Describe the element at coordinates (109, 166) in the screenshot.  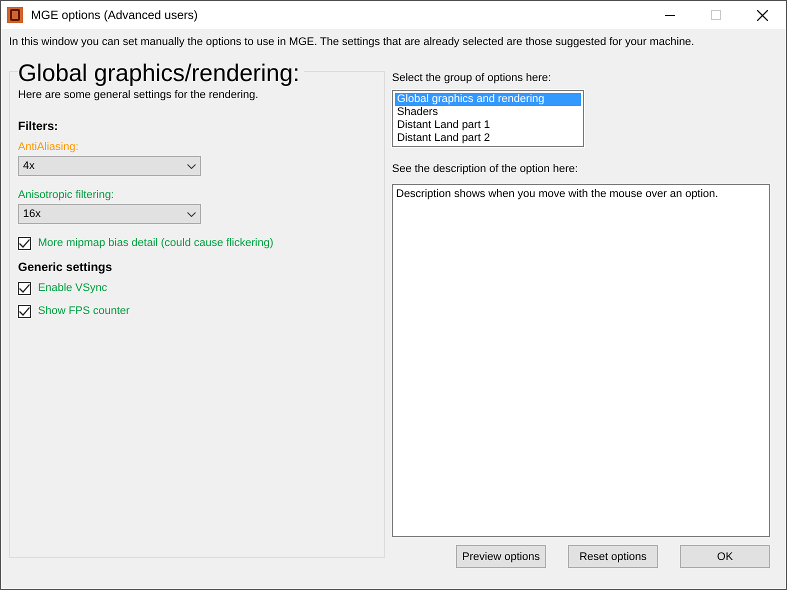
I see `dropdown: 4x` at that location.